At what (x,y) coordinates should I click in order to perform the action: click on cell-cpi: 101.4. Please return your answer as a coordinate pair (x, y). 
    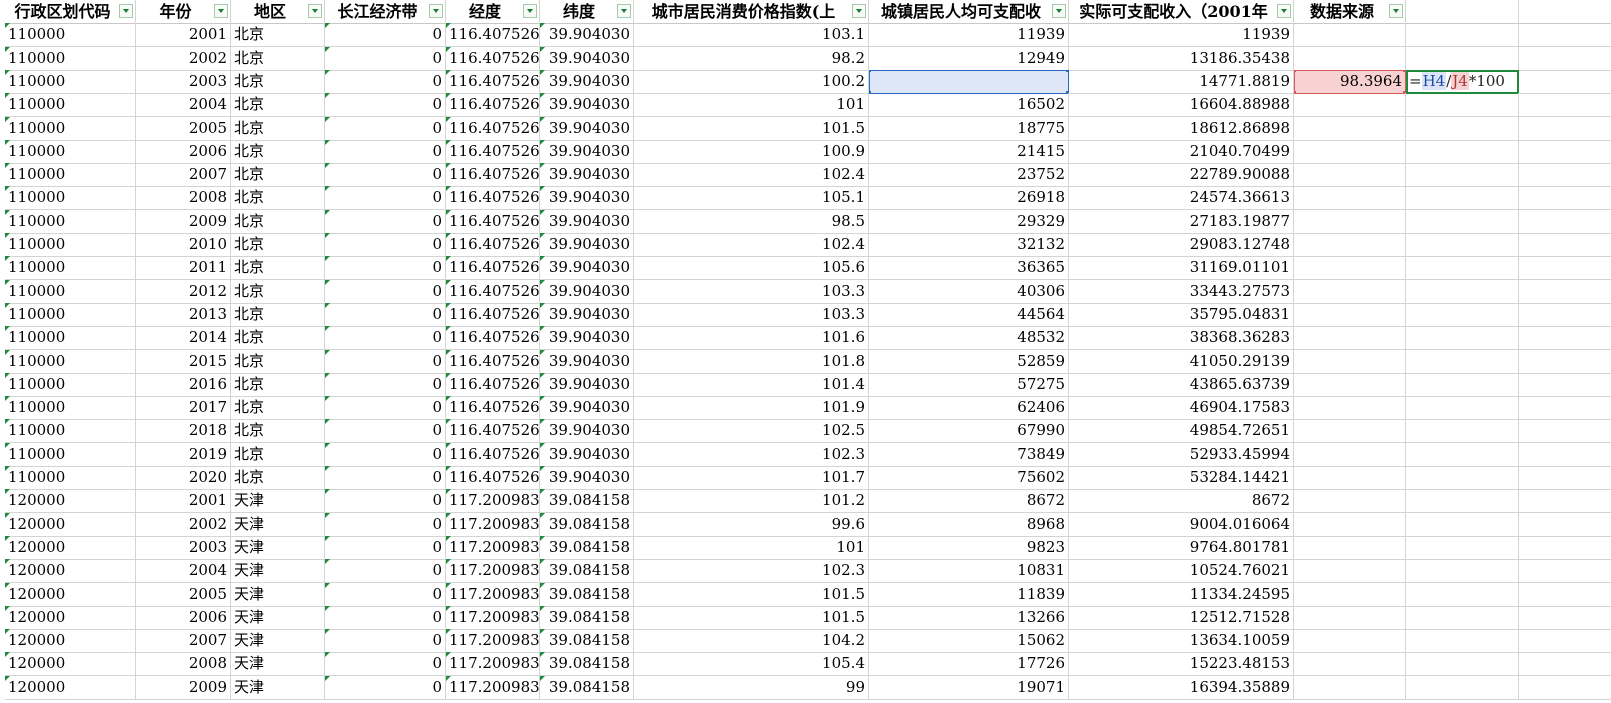
    Looking at the image, I should click on (751, 384).